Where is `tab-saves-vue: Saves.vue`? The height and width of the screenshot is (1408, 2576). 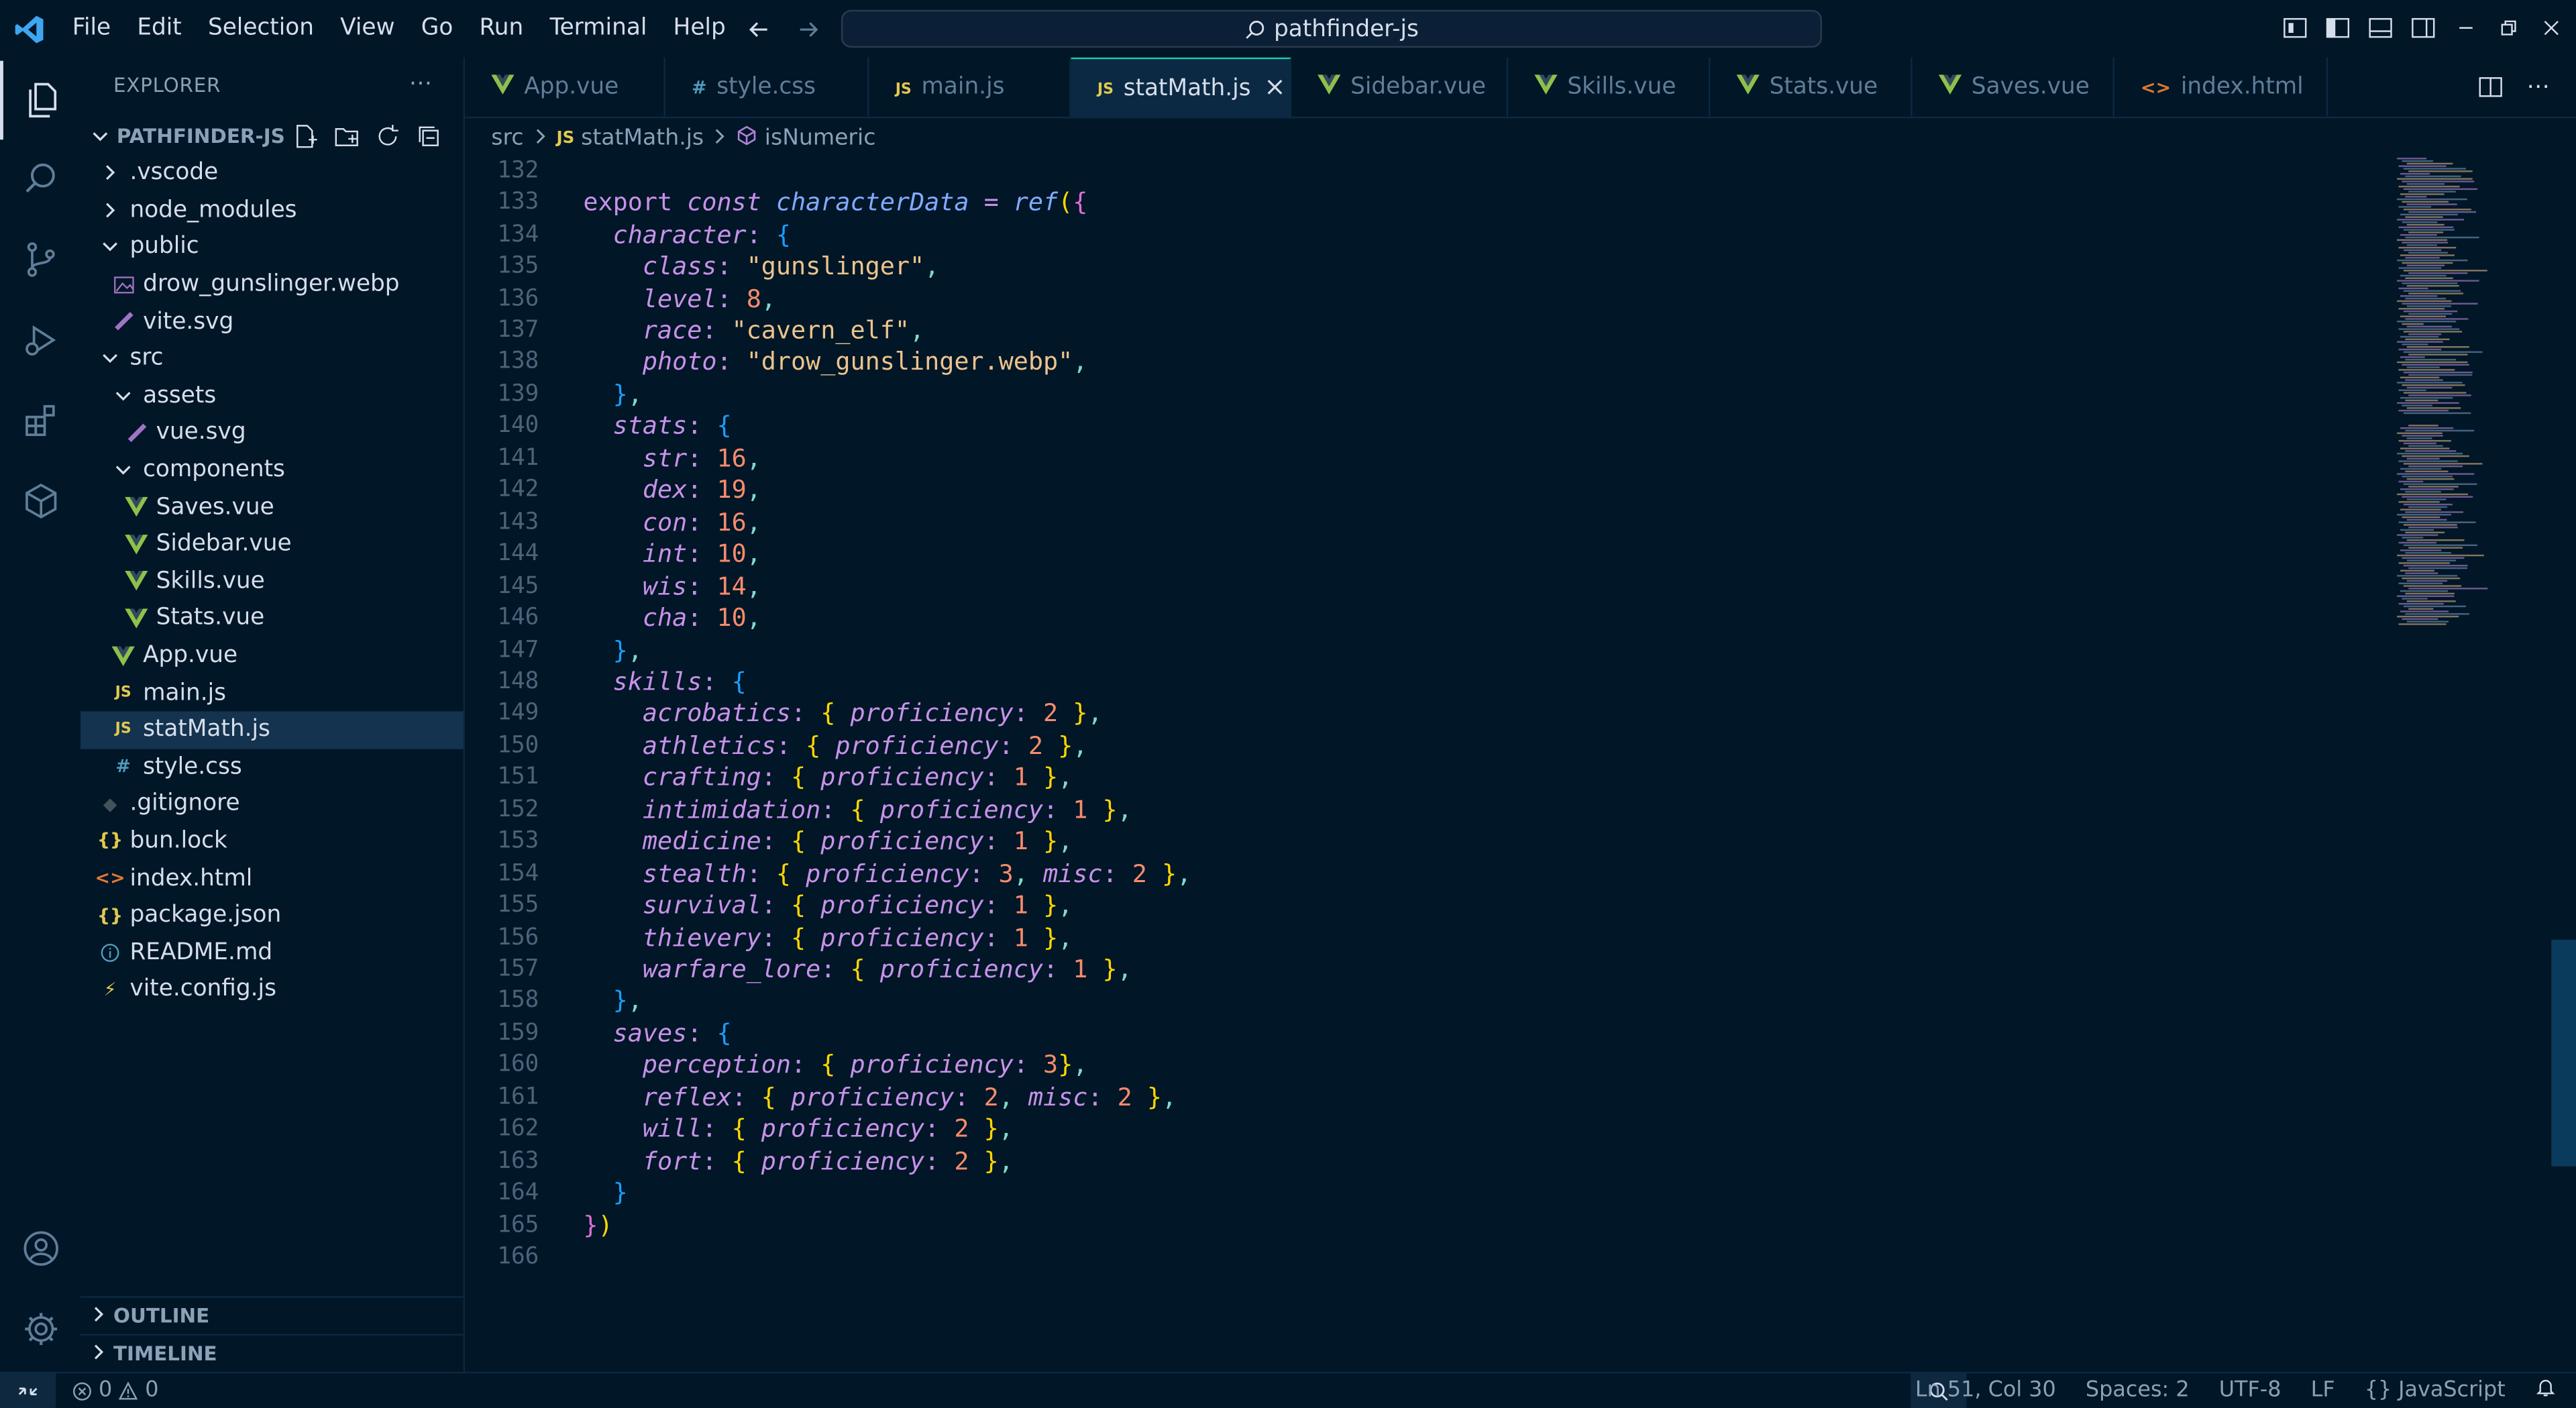
tab-saves-vue: Saves.vue is located at coordinates (2013, 87).